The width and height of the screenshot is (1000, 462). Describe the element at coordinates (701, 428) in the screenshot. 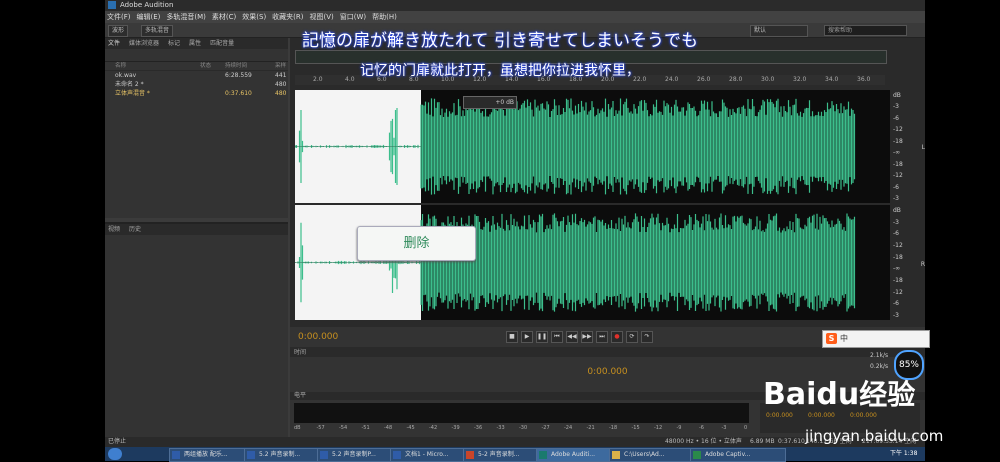

I see `level-tick: -6` at that location.